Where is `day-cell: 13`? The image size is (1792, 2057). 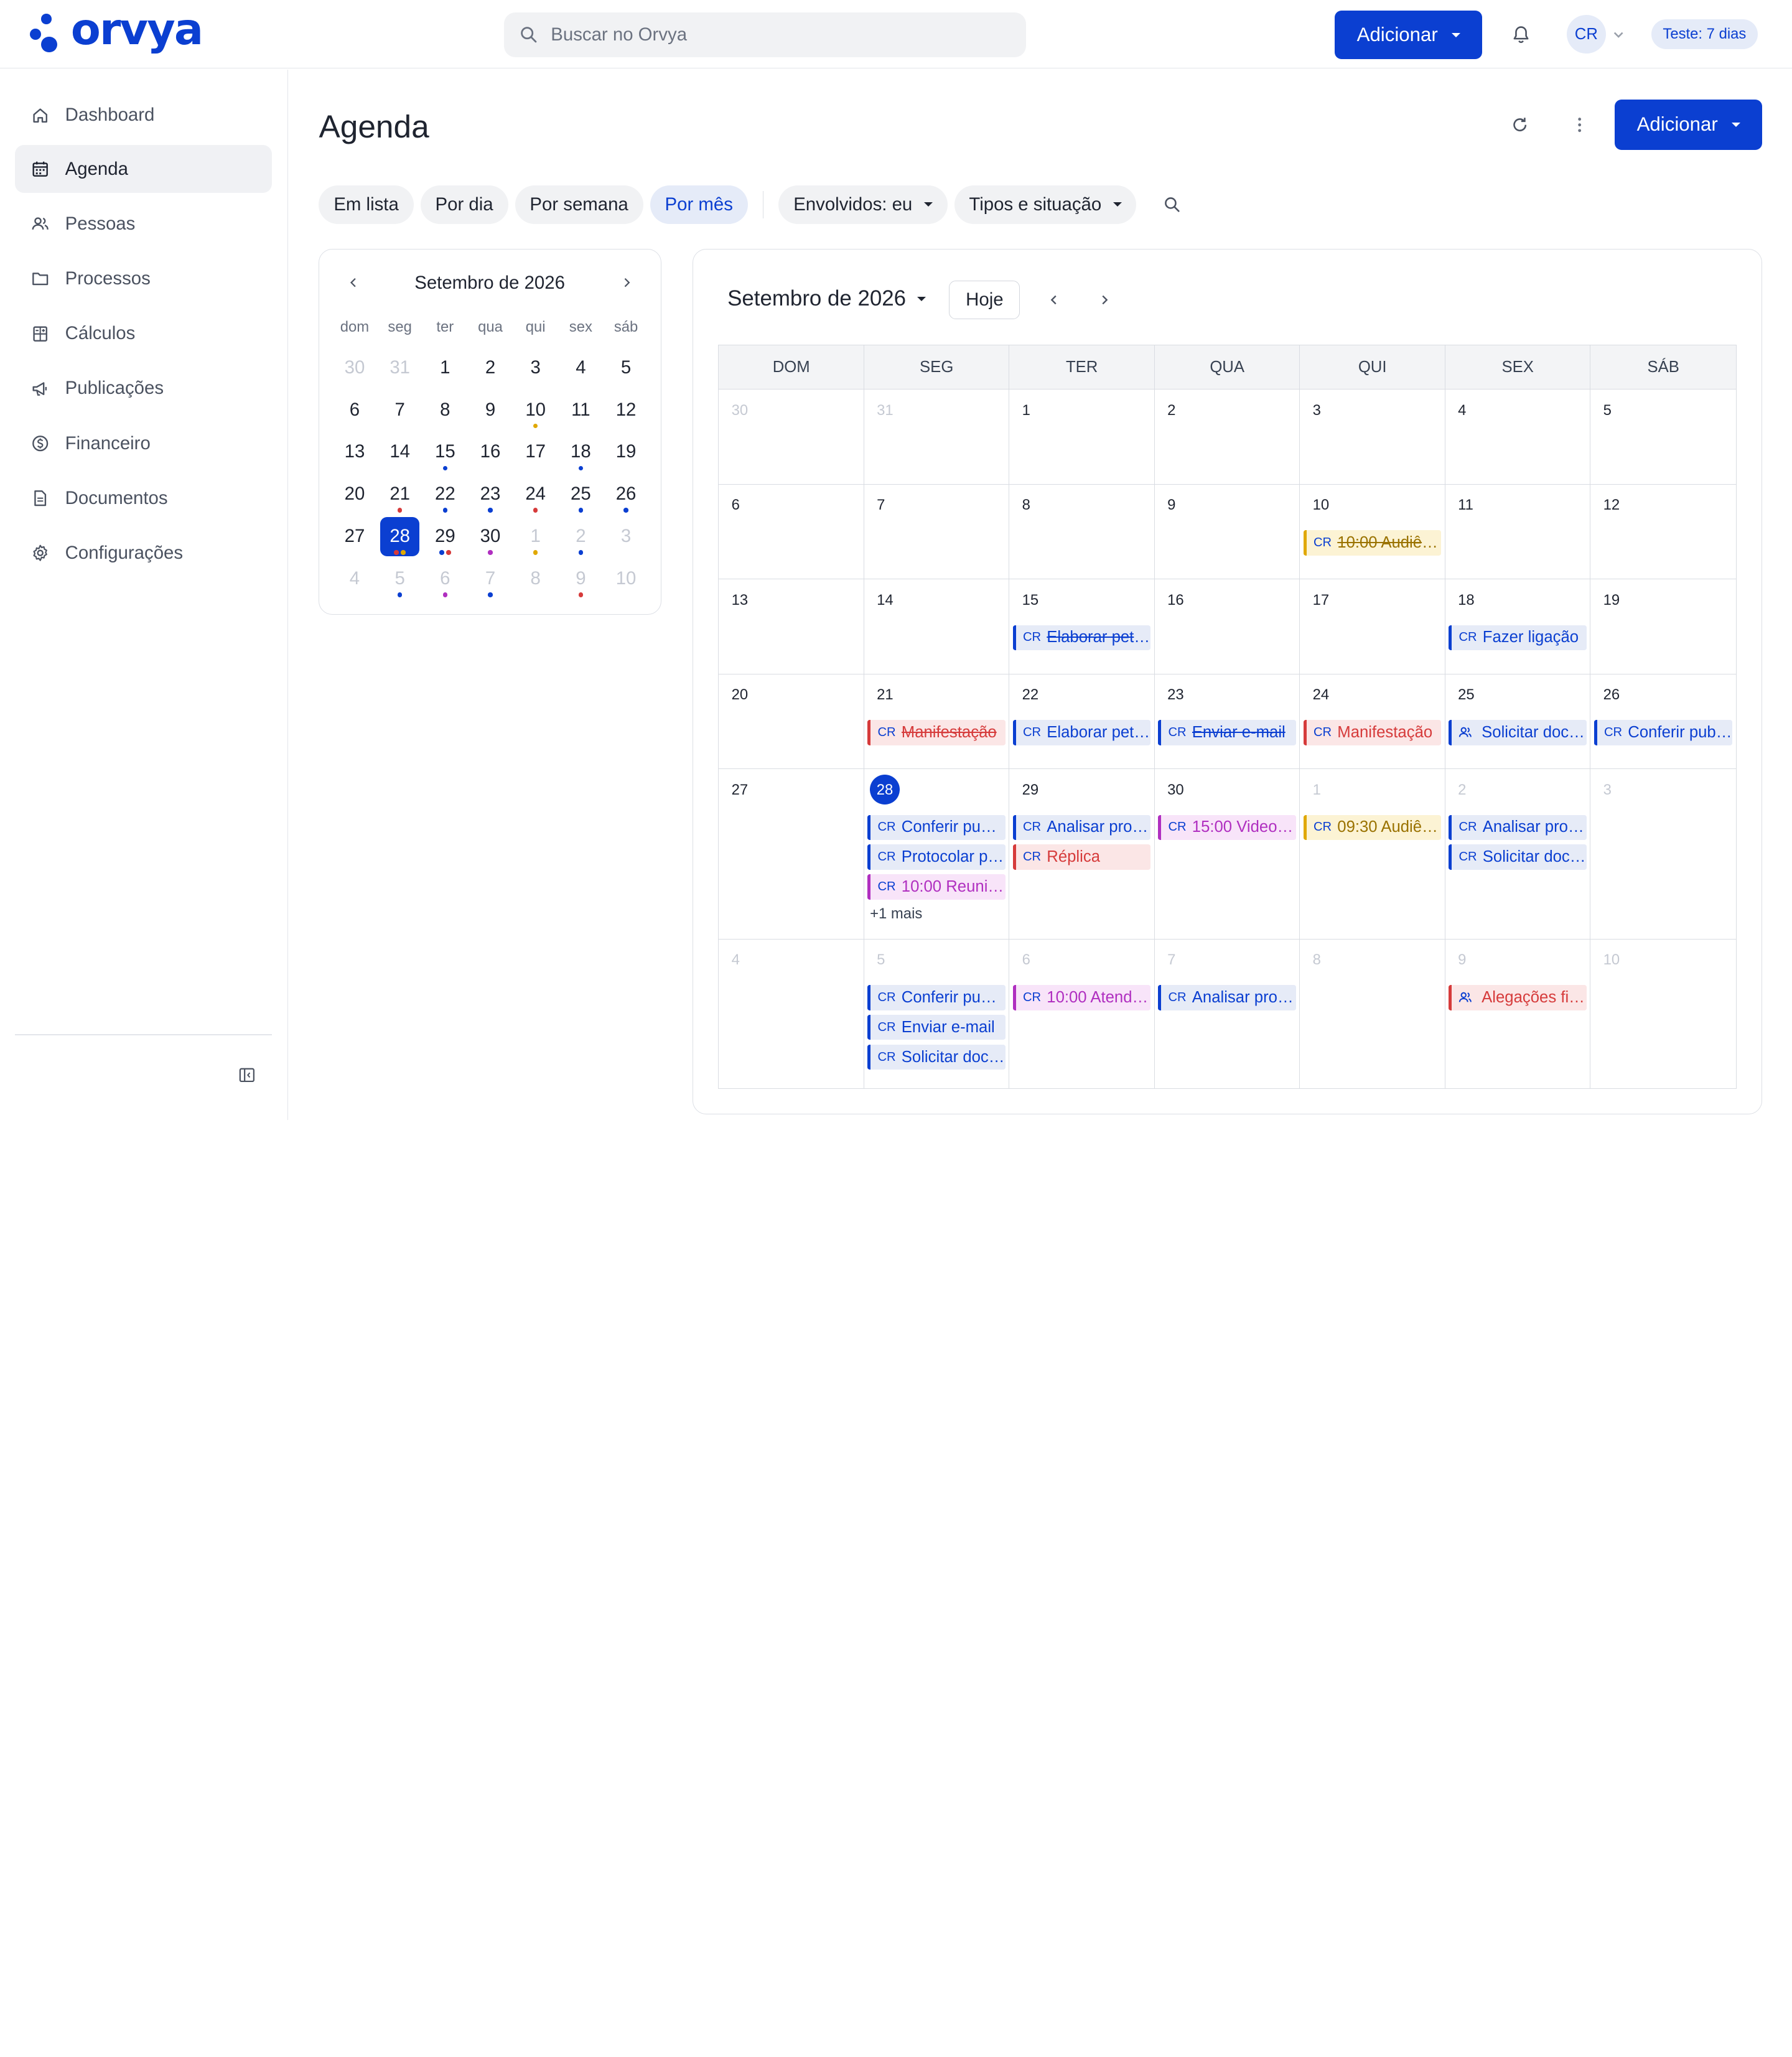 day-cell: 13 is located at coordinates (792, 626).